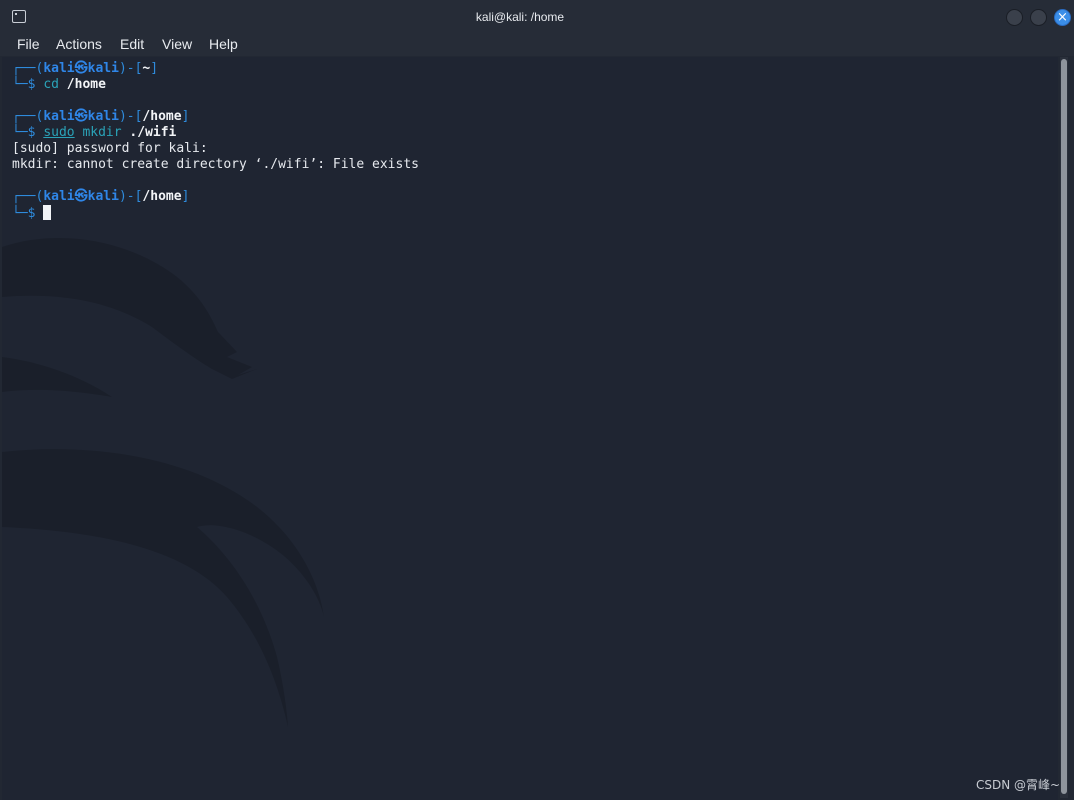  What do you see at coordinates (98, 132) in the screenshot?
I see `command-text: mkdir` at bounding box center [98, 132].